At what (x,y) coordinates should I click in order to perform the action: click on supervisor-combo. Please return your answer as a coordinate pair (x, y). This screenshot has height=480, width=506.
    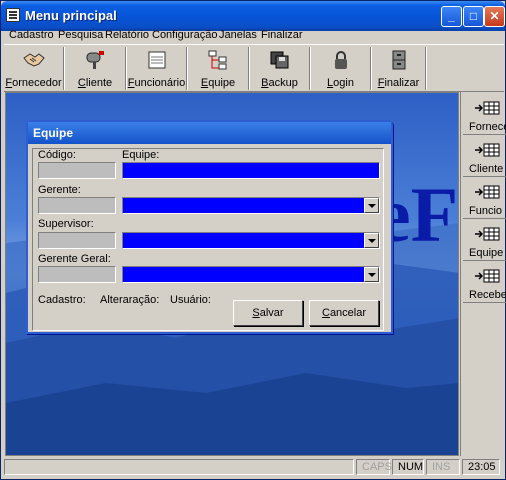
    Looking at the image, I should click on (251, 240).